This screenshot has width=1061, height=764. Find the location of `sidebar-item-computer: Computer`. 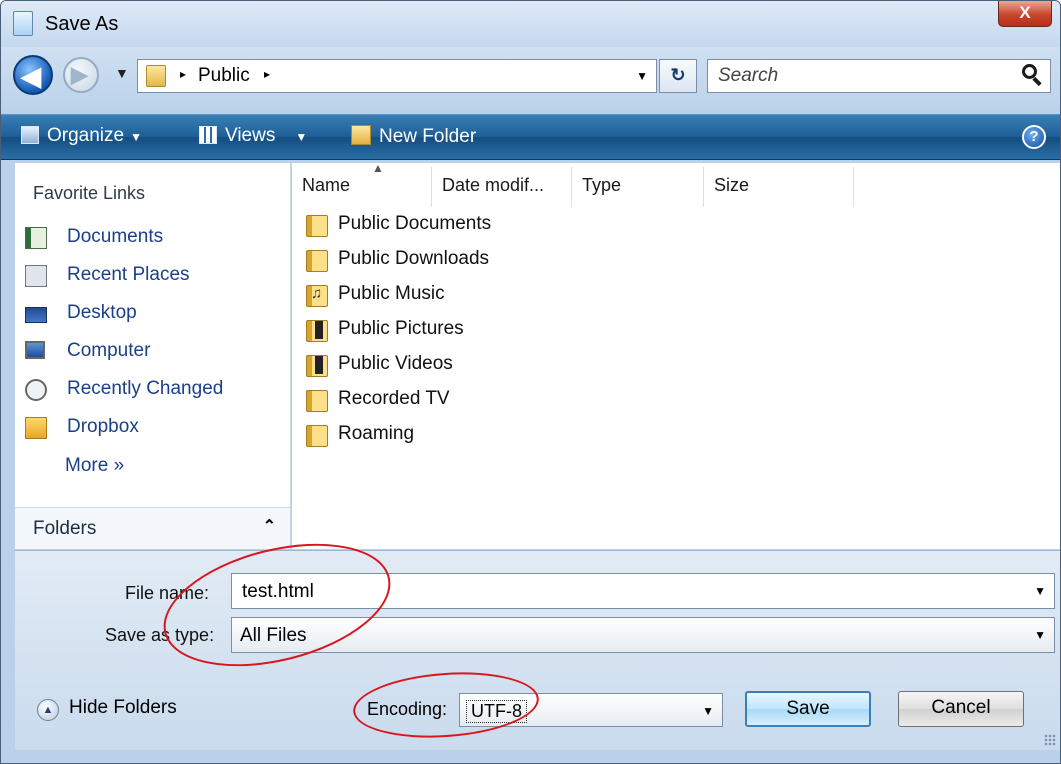

sidebar-item-computer: Computer is located at coordinates (153, 353).